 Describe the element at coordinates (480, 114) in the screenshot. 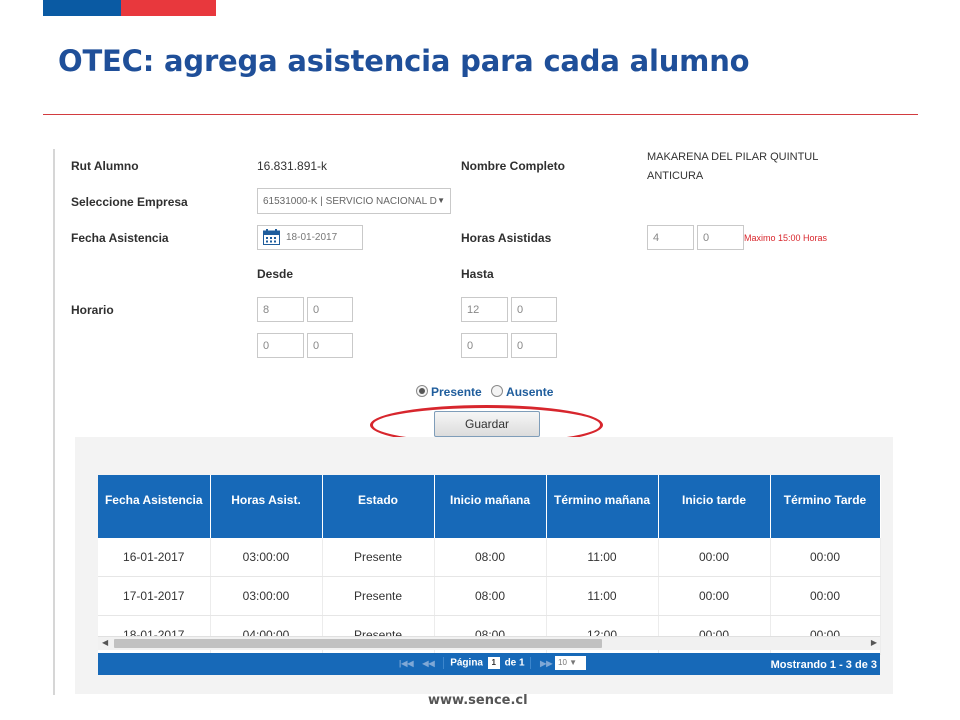

I see `title-divider` at that location.